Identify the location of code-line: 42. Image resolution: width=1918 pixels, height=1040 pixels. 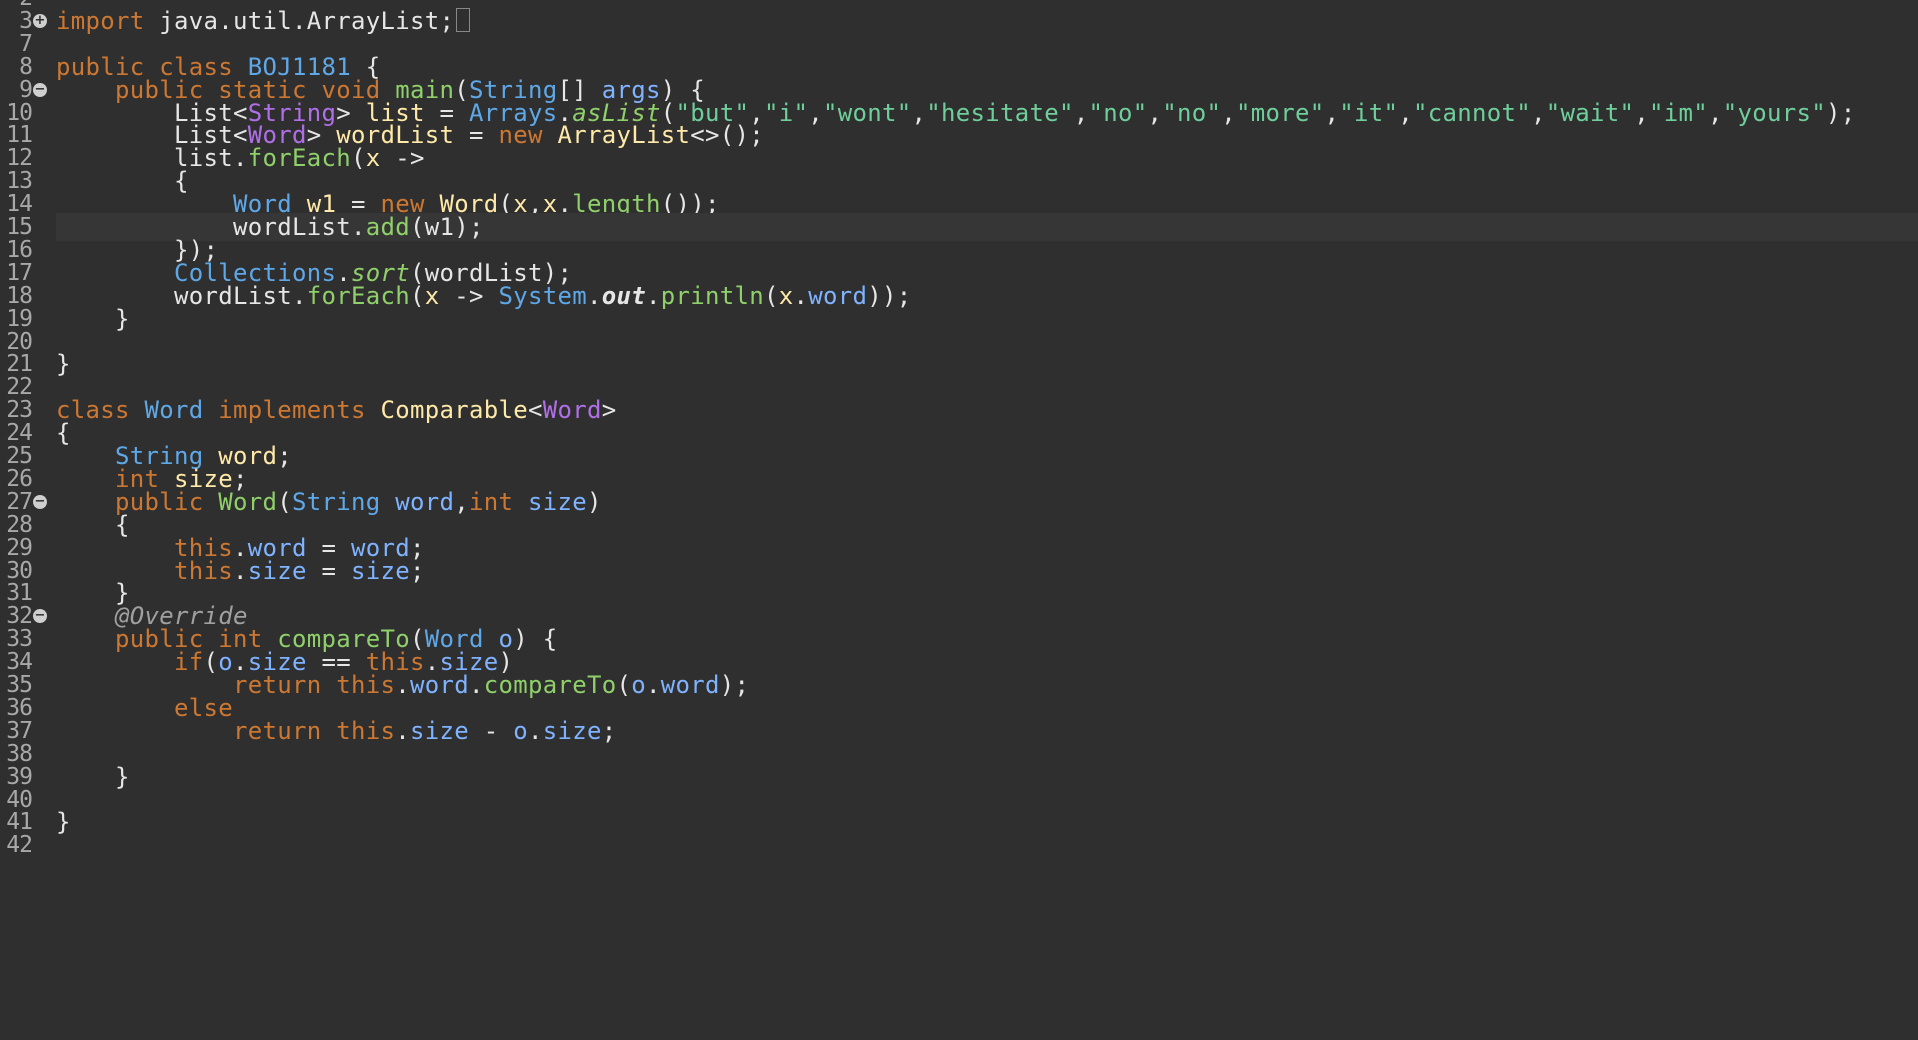
(959, 845).